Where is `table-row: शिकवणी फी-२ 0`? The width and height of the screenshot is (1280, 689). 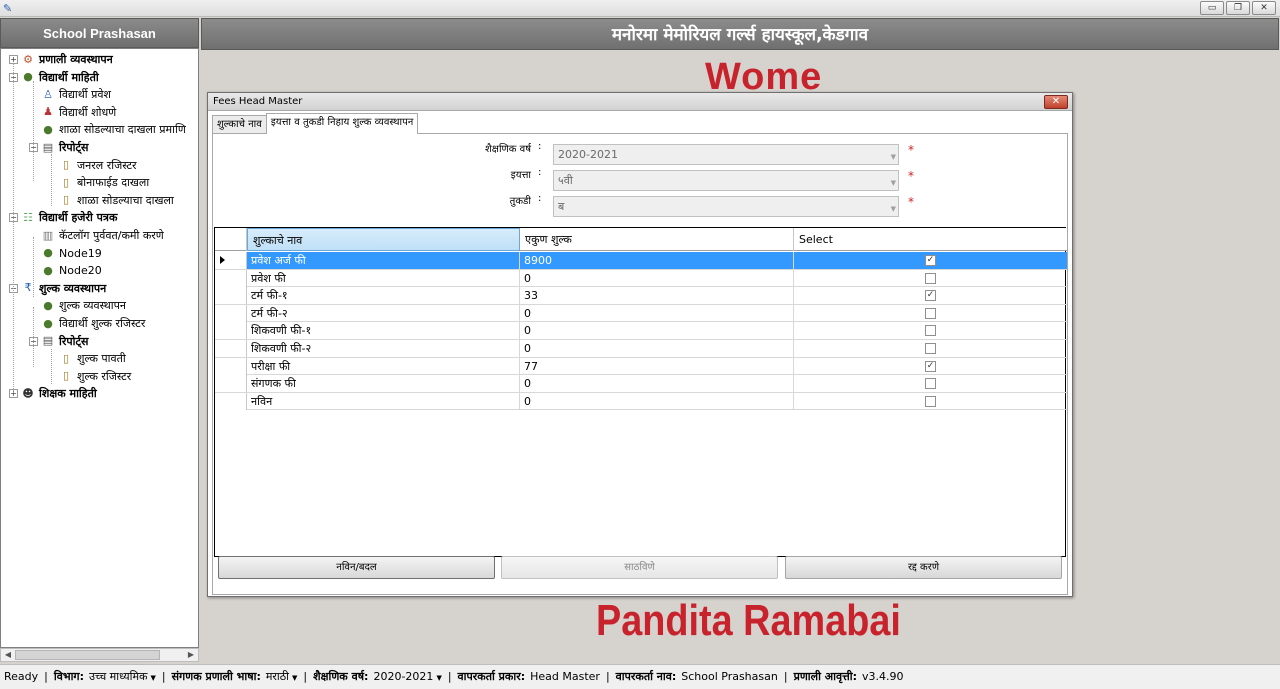
table-row: शिकवणी फी-२ 0 is located at coordinates (641, 349).